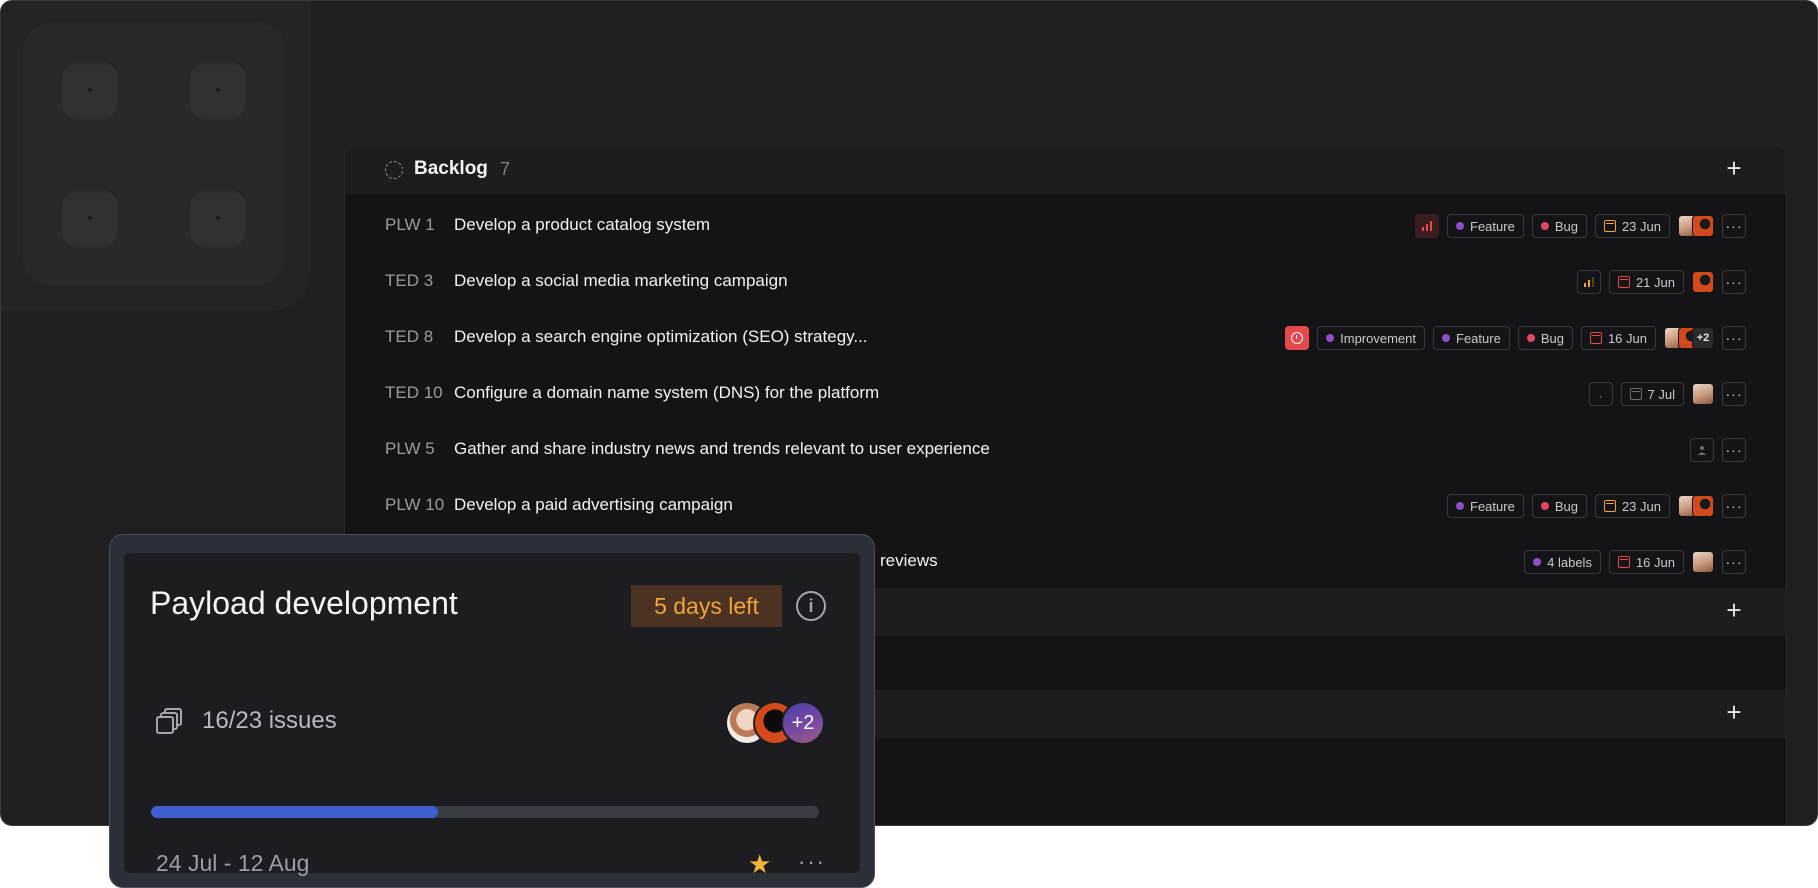 The height and width of the screenshot is (888, 1818). I want to click on days-left-badge: 5 days left, so click(706, 606).